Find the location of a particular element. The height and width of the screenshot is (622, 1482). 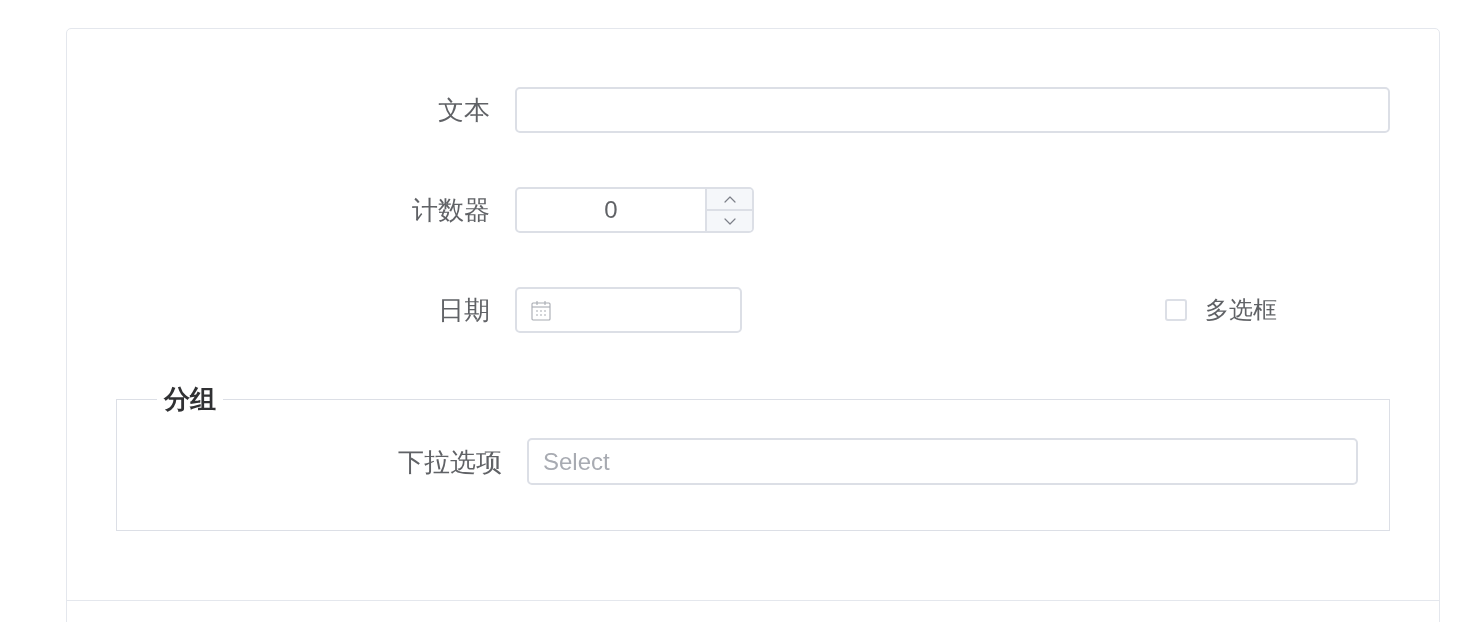

checkbox-label: 多选框 is located at coordinates (1241, 310).